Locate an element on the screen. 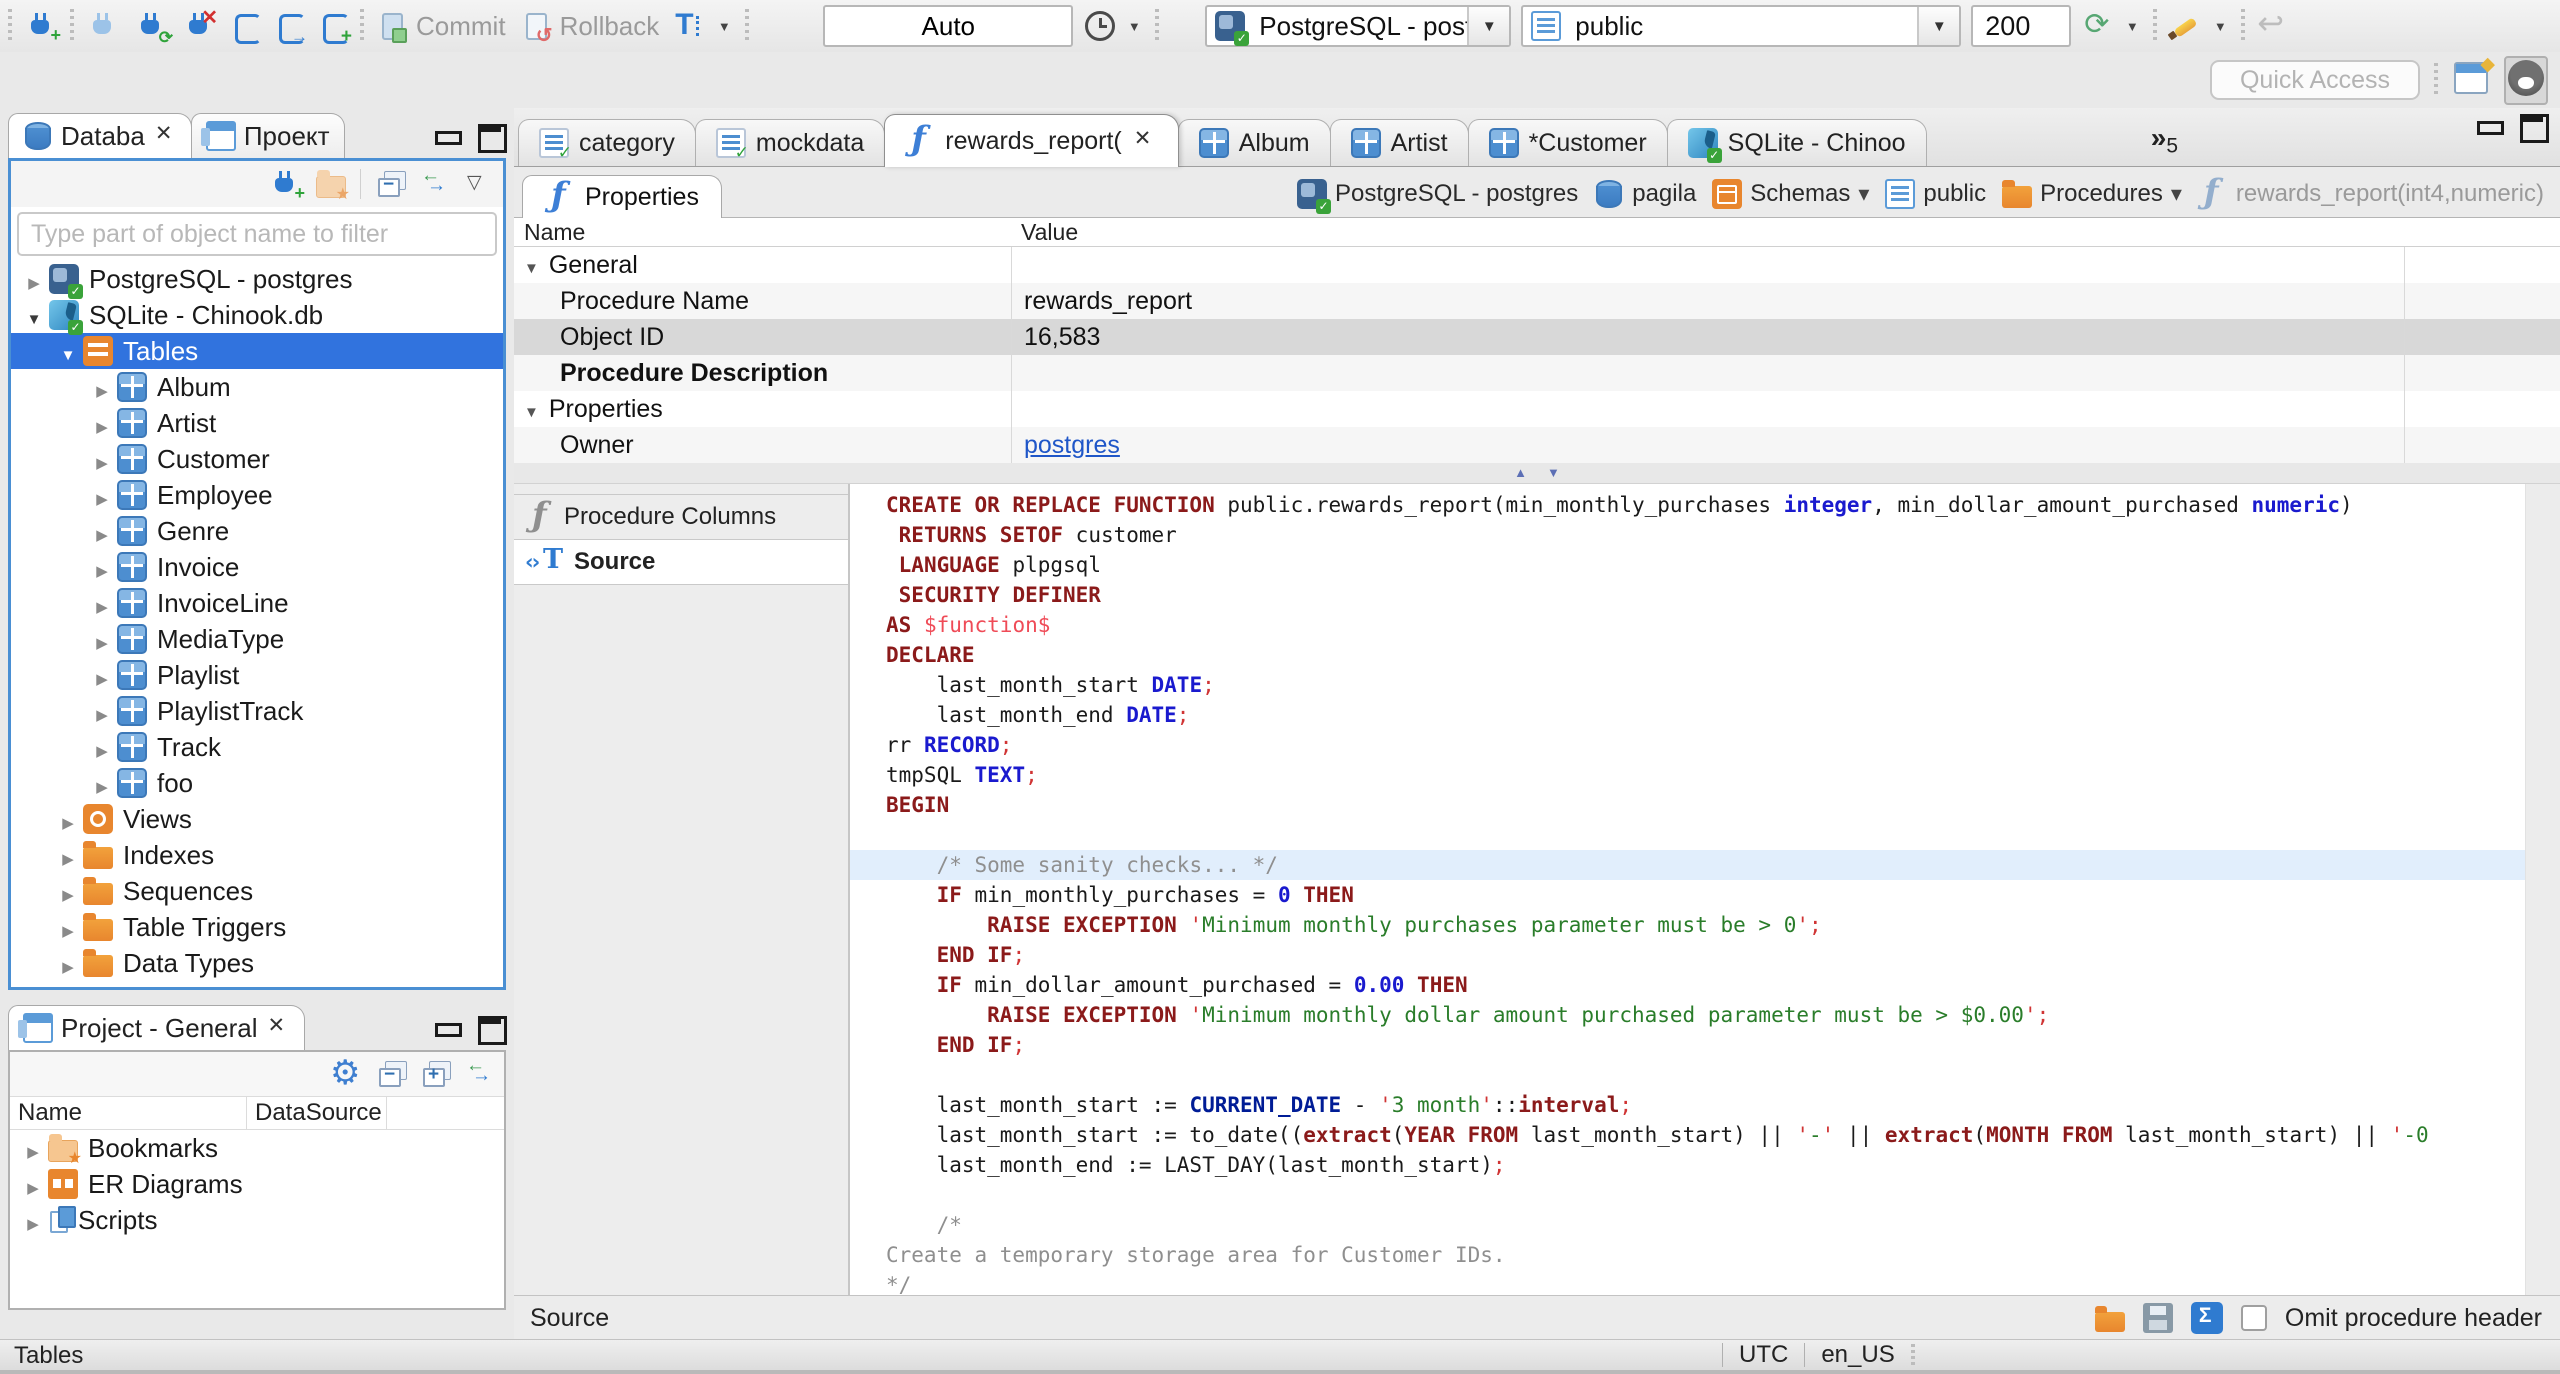 The image size is (2560, 1374). new-connection-button is located at coordinates (41, 26).